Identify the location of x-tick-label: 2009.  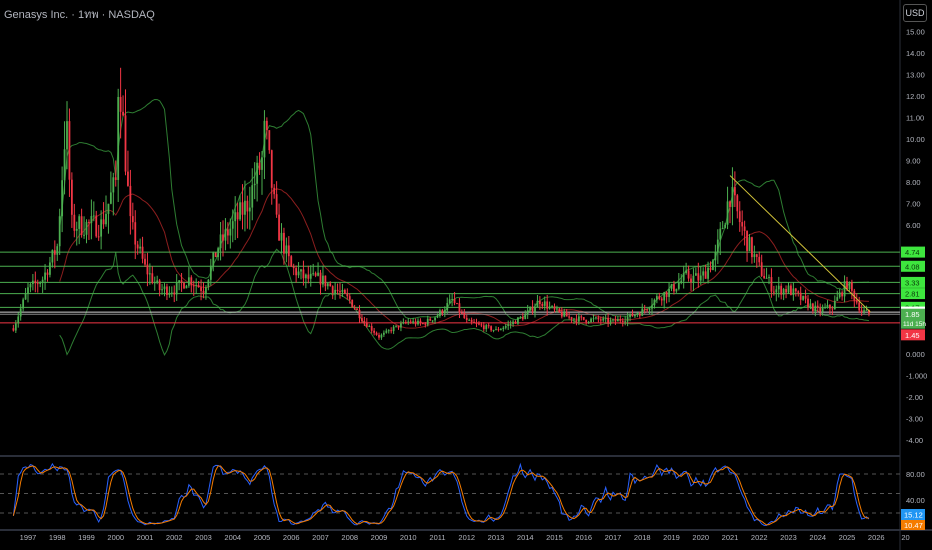
(379, 537).